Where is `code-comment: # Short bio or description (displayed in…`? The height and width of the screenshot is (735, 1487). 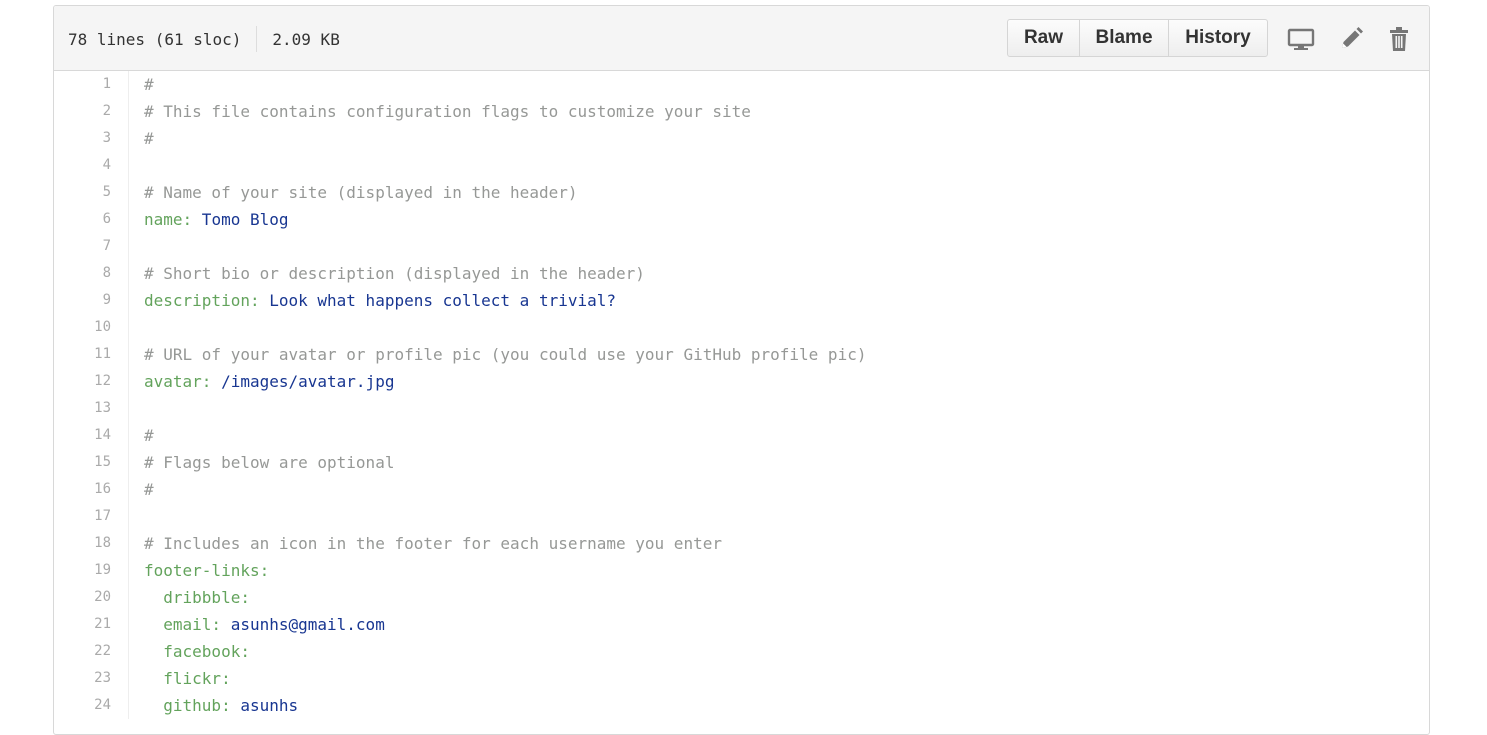
code-comment: # Short bio or description (displayed in… is located at coordinates (394, 273).